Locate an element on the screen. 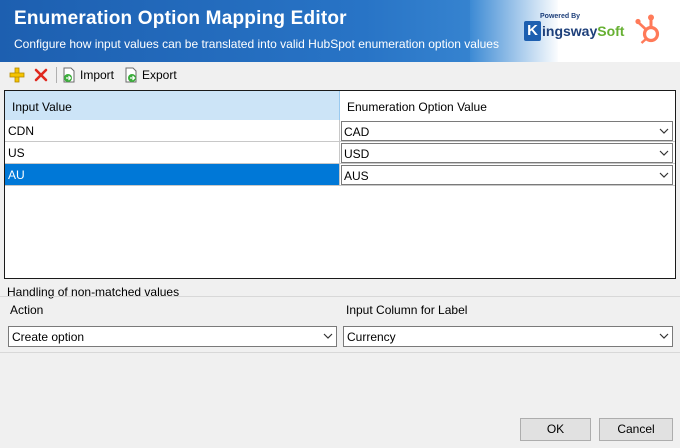  ok-button: OK is located at coordinates (555, 429).